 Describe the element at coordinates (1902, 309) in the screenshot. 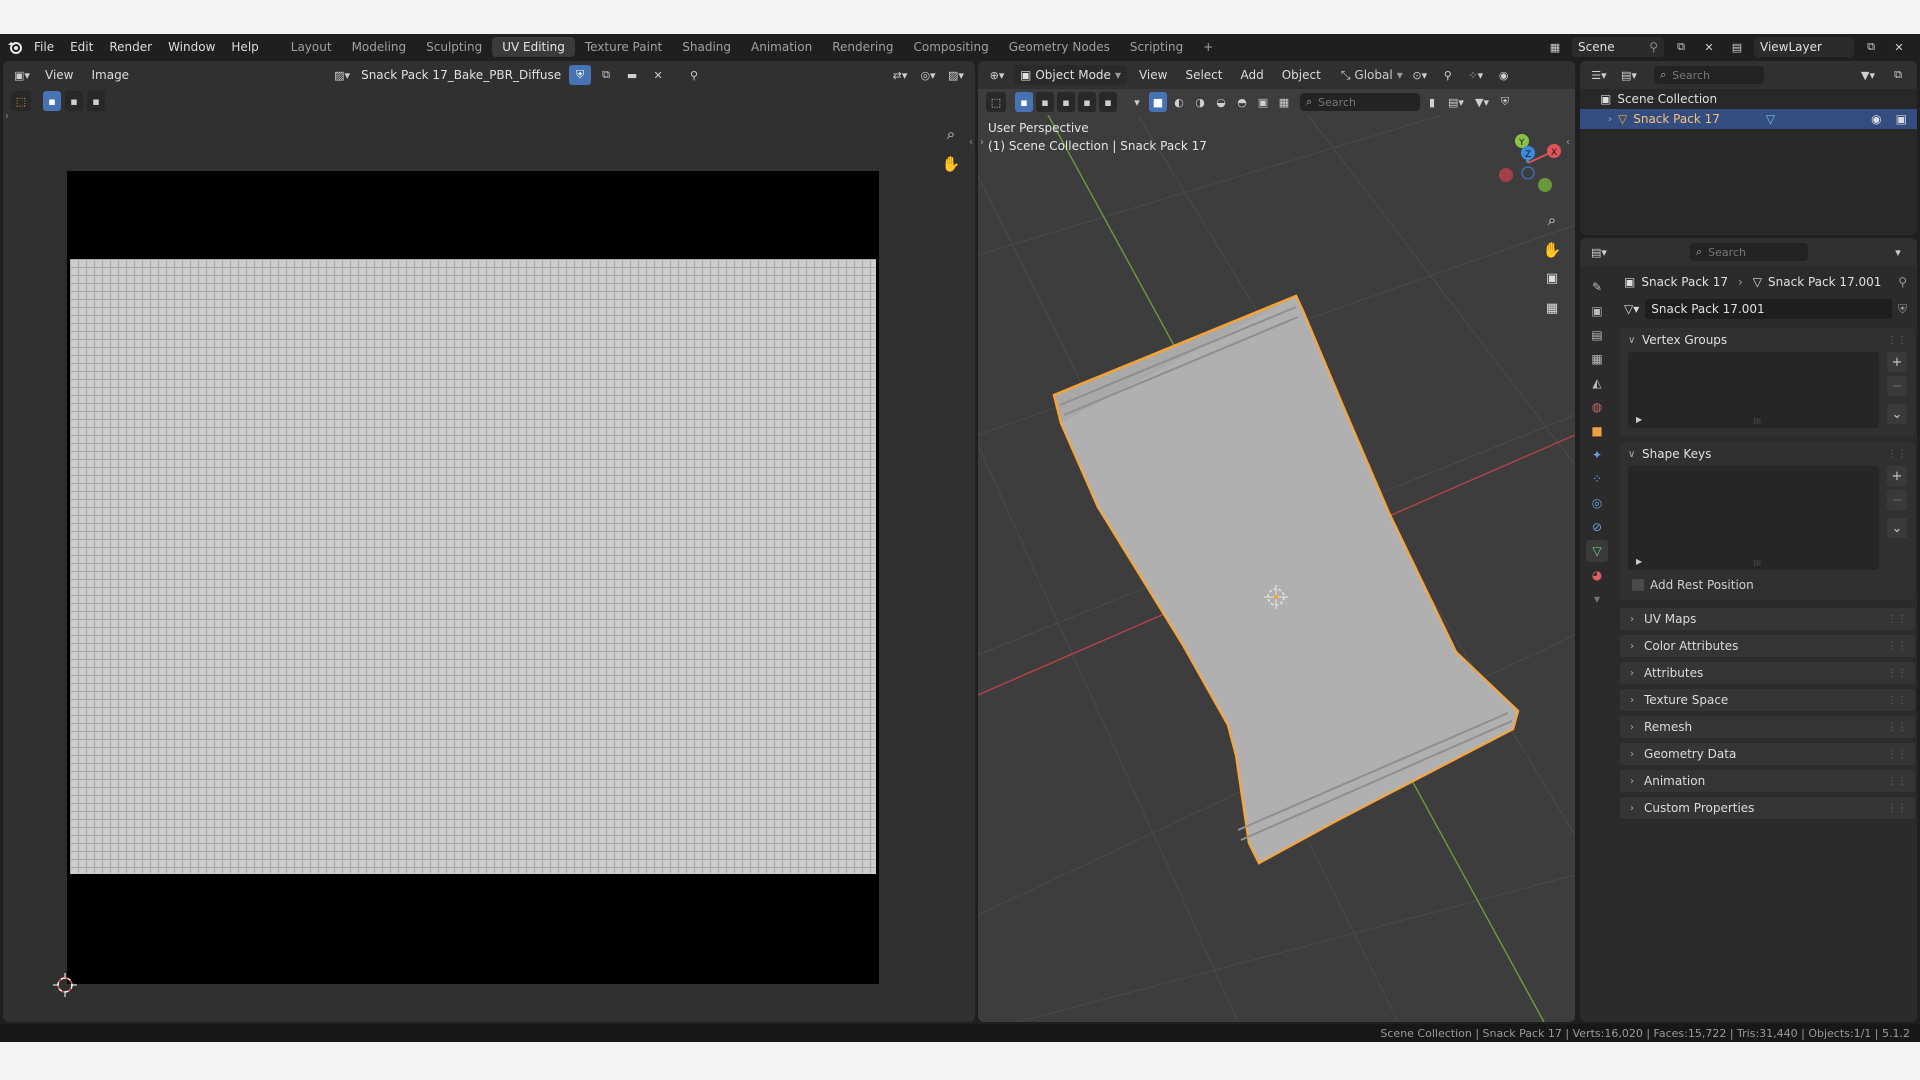

I see `fake-user-icon: ⛨` at that location.